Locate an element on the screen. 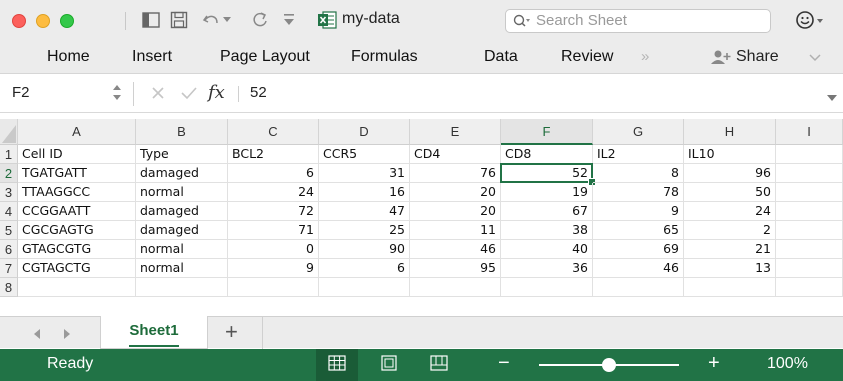 The height and width of the screenshot is (381, 843). tab-page-layout: Page Layout is located at coordinates (265, 57).